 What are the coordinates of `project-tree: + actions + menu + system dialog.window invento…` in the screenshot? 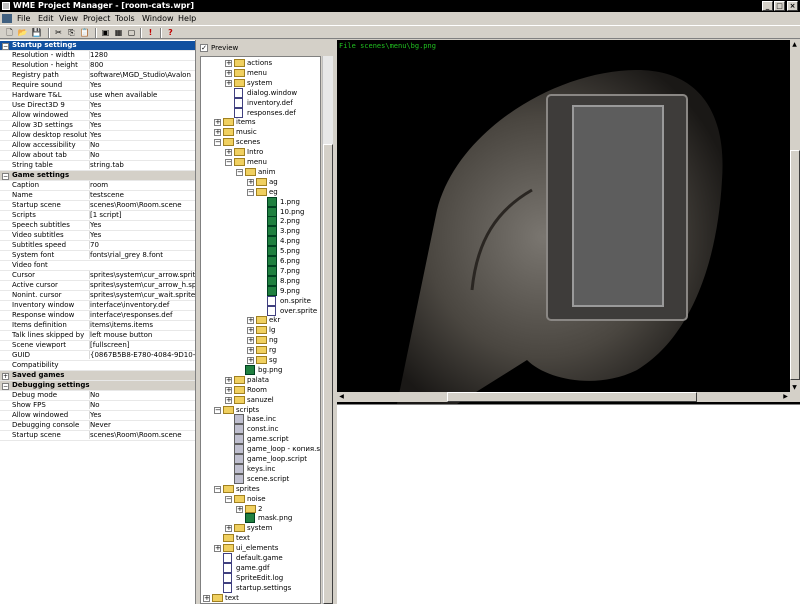 It's located at (260, 330).